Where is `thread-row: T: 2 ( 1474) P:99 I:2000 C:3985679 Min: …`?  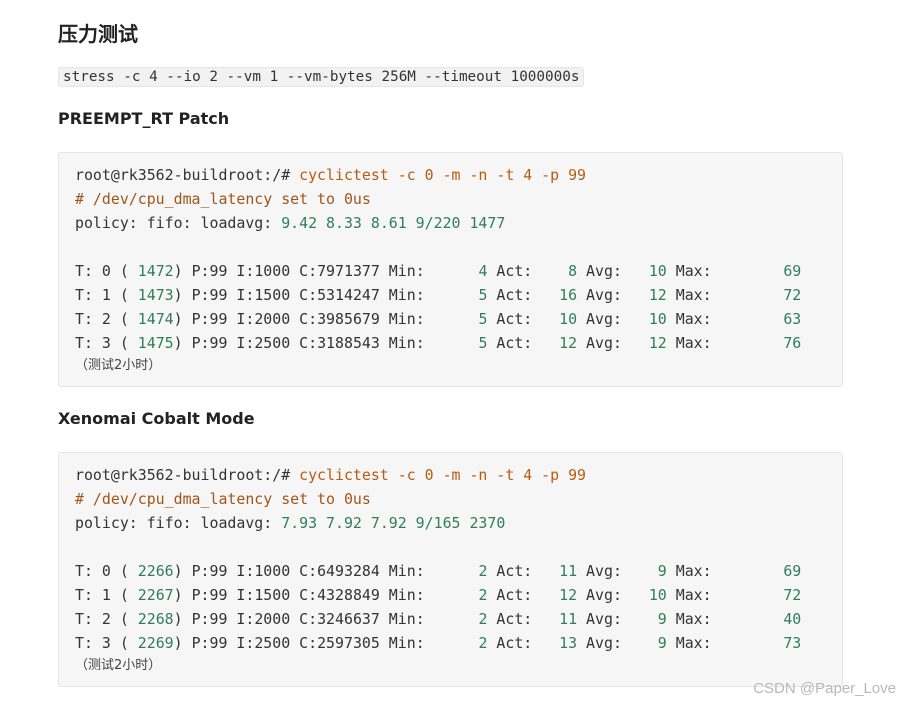
thread-row: T: 2 ( 1474) P:99 I:2000 C:3985679 Min: … is located at coordinates (458, 319).